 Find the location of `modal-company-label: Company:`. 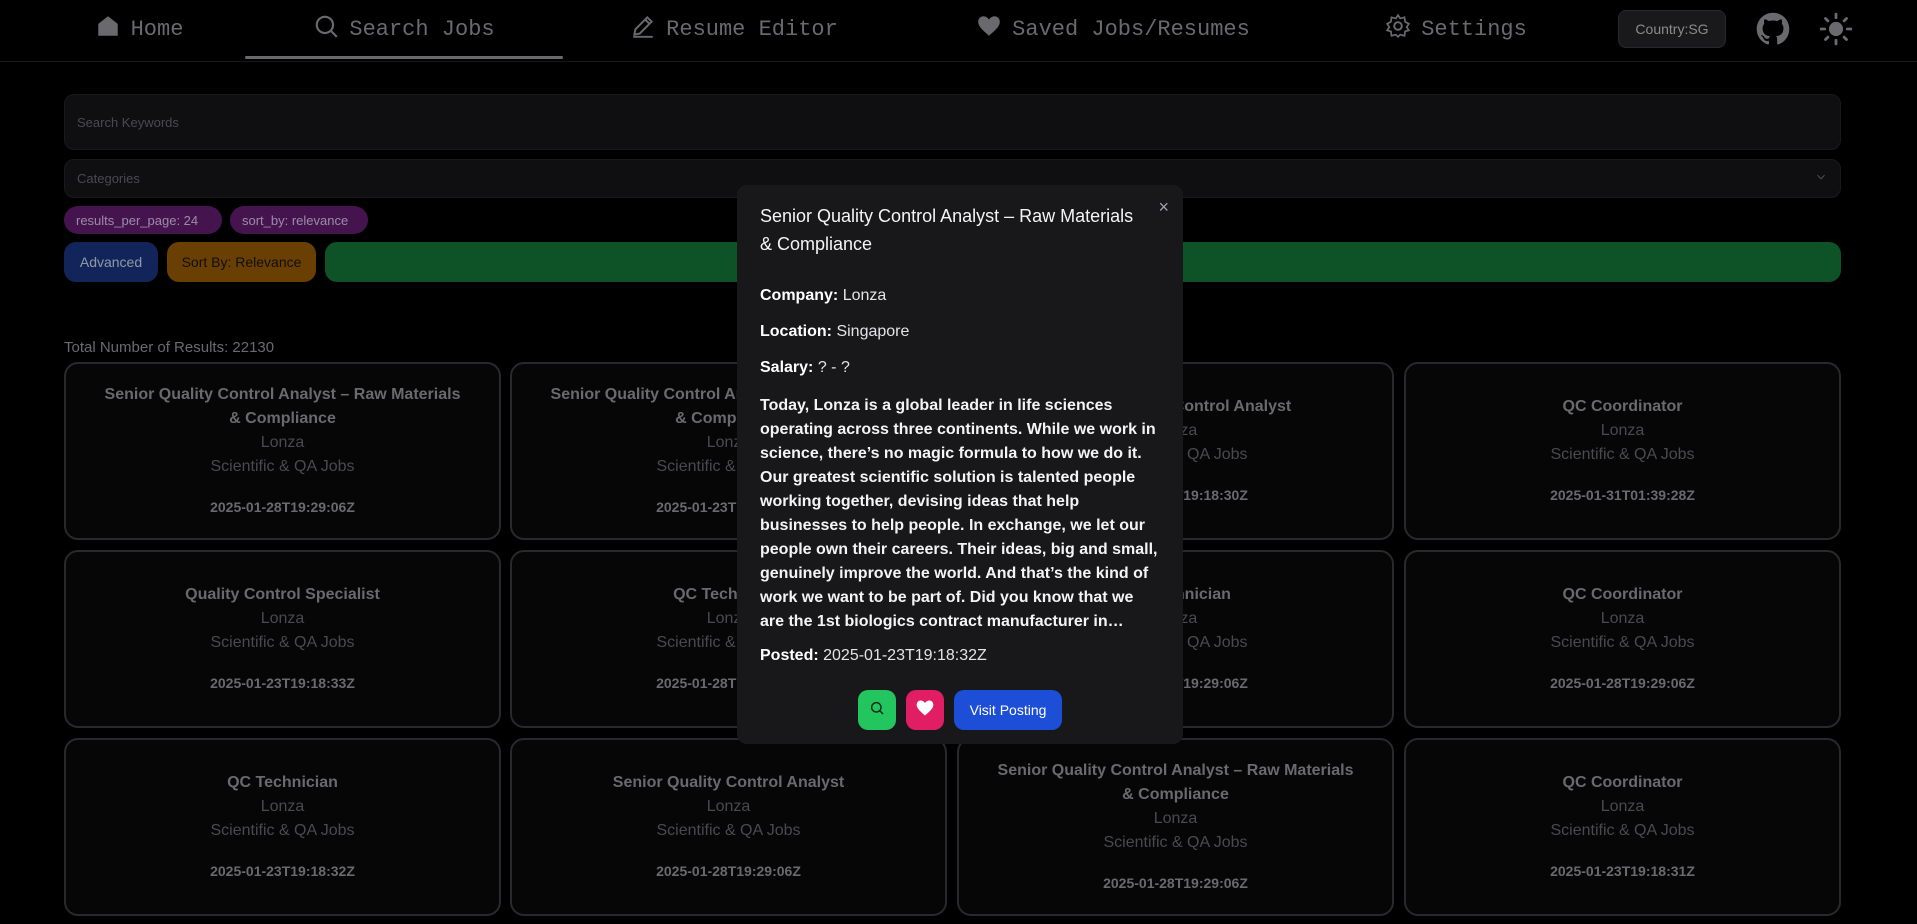

modal-company-label: Company: is located at coordinates (799, 295).